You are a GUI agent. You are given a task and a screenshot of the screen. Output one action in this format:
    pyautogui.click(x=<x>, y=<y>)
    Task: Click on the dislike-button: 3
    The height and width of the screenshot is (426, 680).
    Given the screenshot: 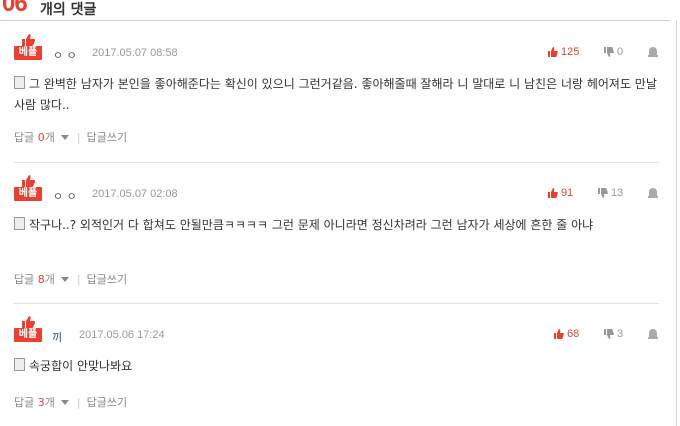 What is the action you would take?
    pyautogui.click(x=613, y=334)
    